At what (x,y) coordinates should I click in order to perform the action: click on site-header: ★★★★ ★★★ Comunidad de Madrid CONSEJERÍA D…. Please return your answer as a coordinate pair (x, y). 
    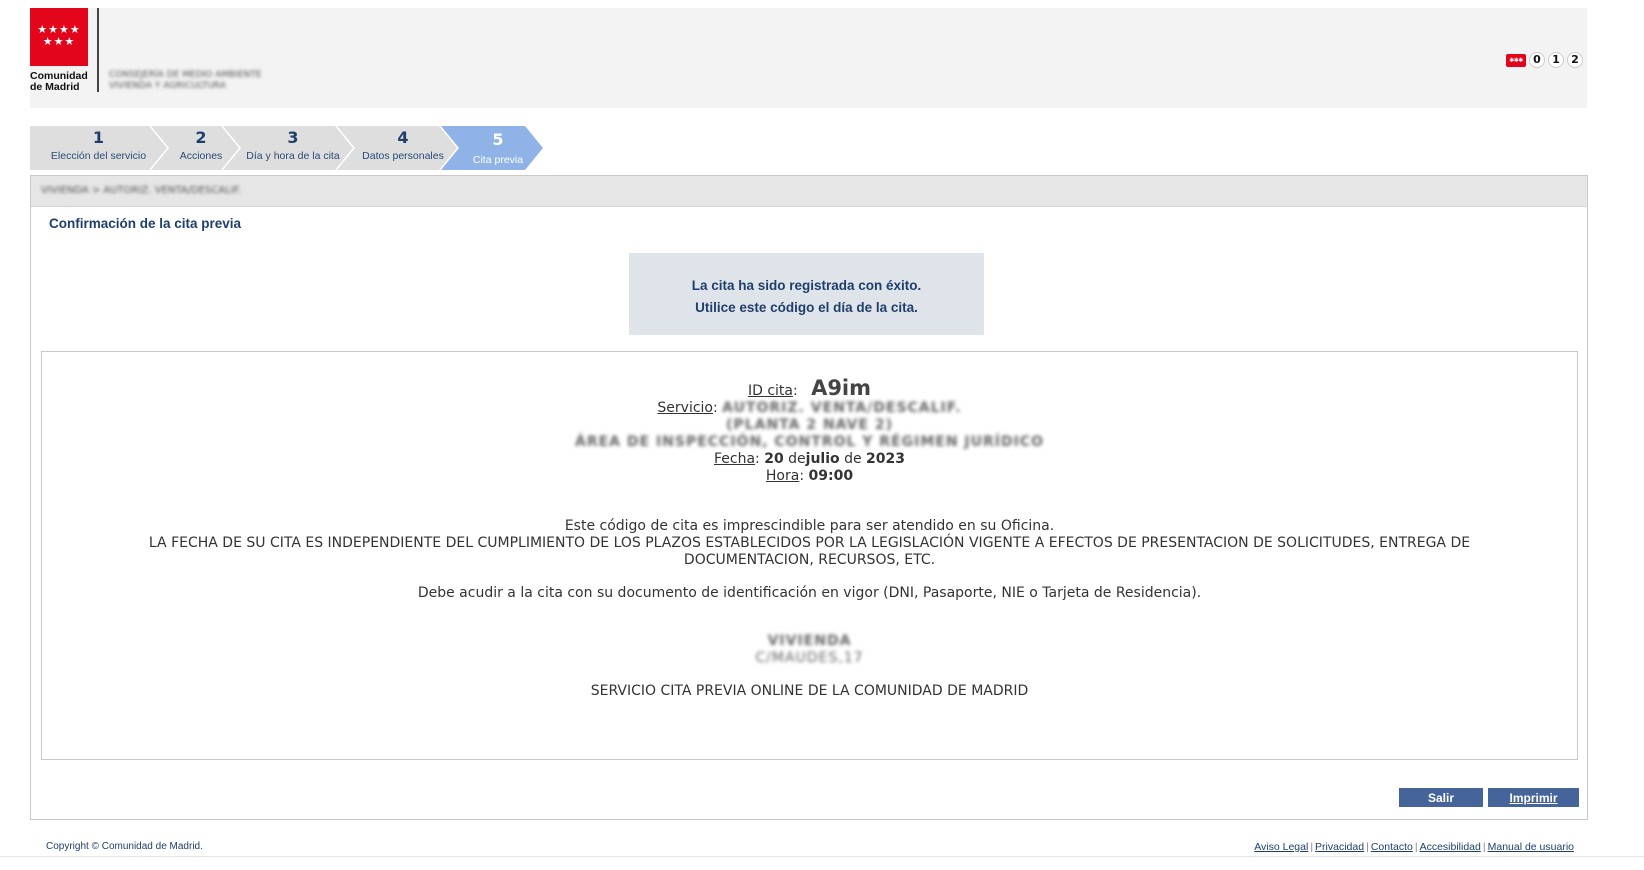
    Looking at the image, I should click on (808, 58).